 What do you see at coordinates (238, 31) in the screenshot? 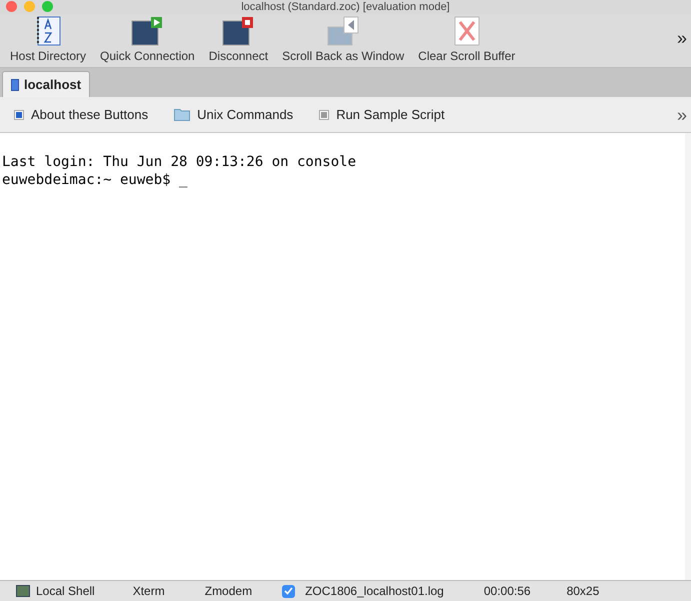
I see `terminal-stop-icon` at bounding box center [238, 31].